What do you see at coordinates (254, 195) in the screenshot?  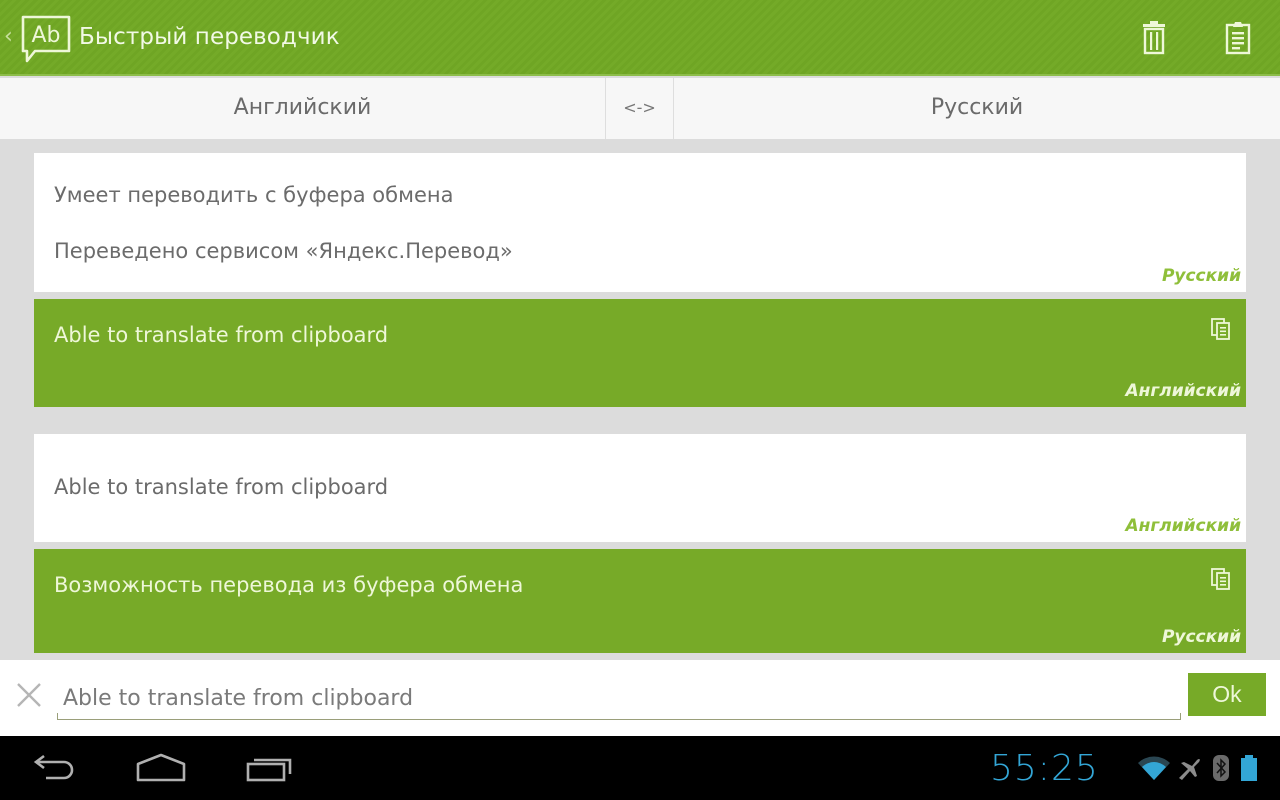 I see `source-text: Умеет переводить с буфера обмена` at bounding box center [254, 195].